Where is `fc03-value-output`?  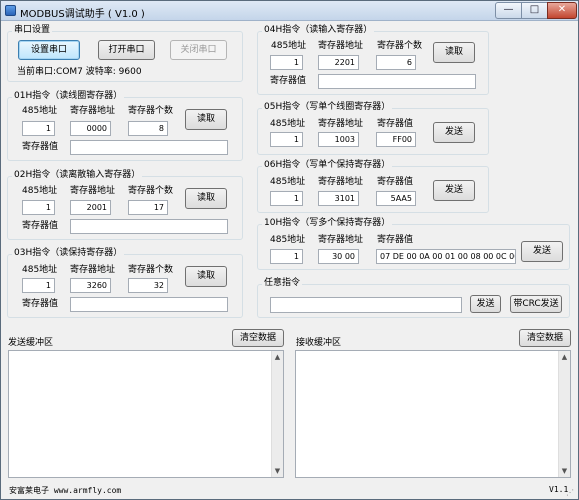 fc03-value-output is located at coordinates (149, 304).